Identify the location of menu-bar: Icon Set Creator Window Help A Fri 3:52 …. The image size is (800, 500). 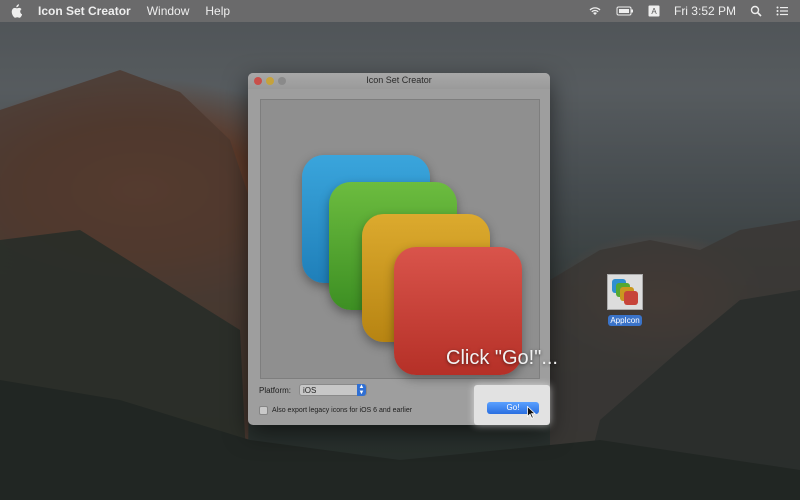
(400, 11).